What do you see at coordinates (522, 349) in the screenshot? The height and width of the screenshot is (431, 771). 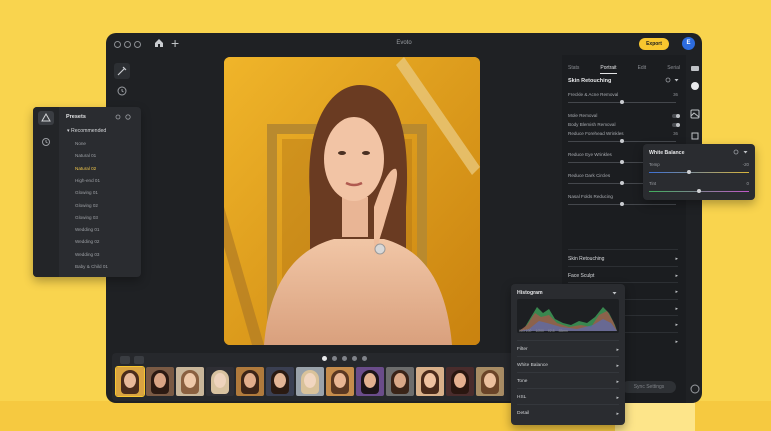 I see `histogram-section-label: Filter` at bounding box center [522, 349].